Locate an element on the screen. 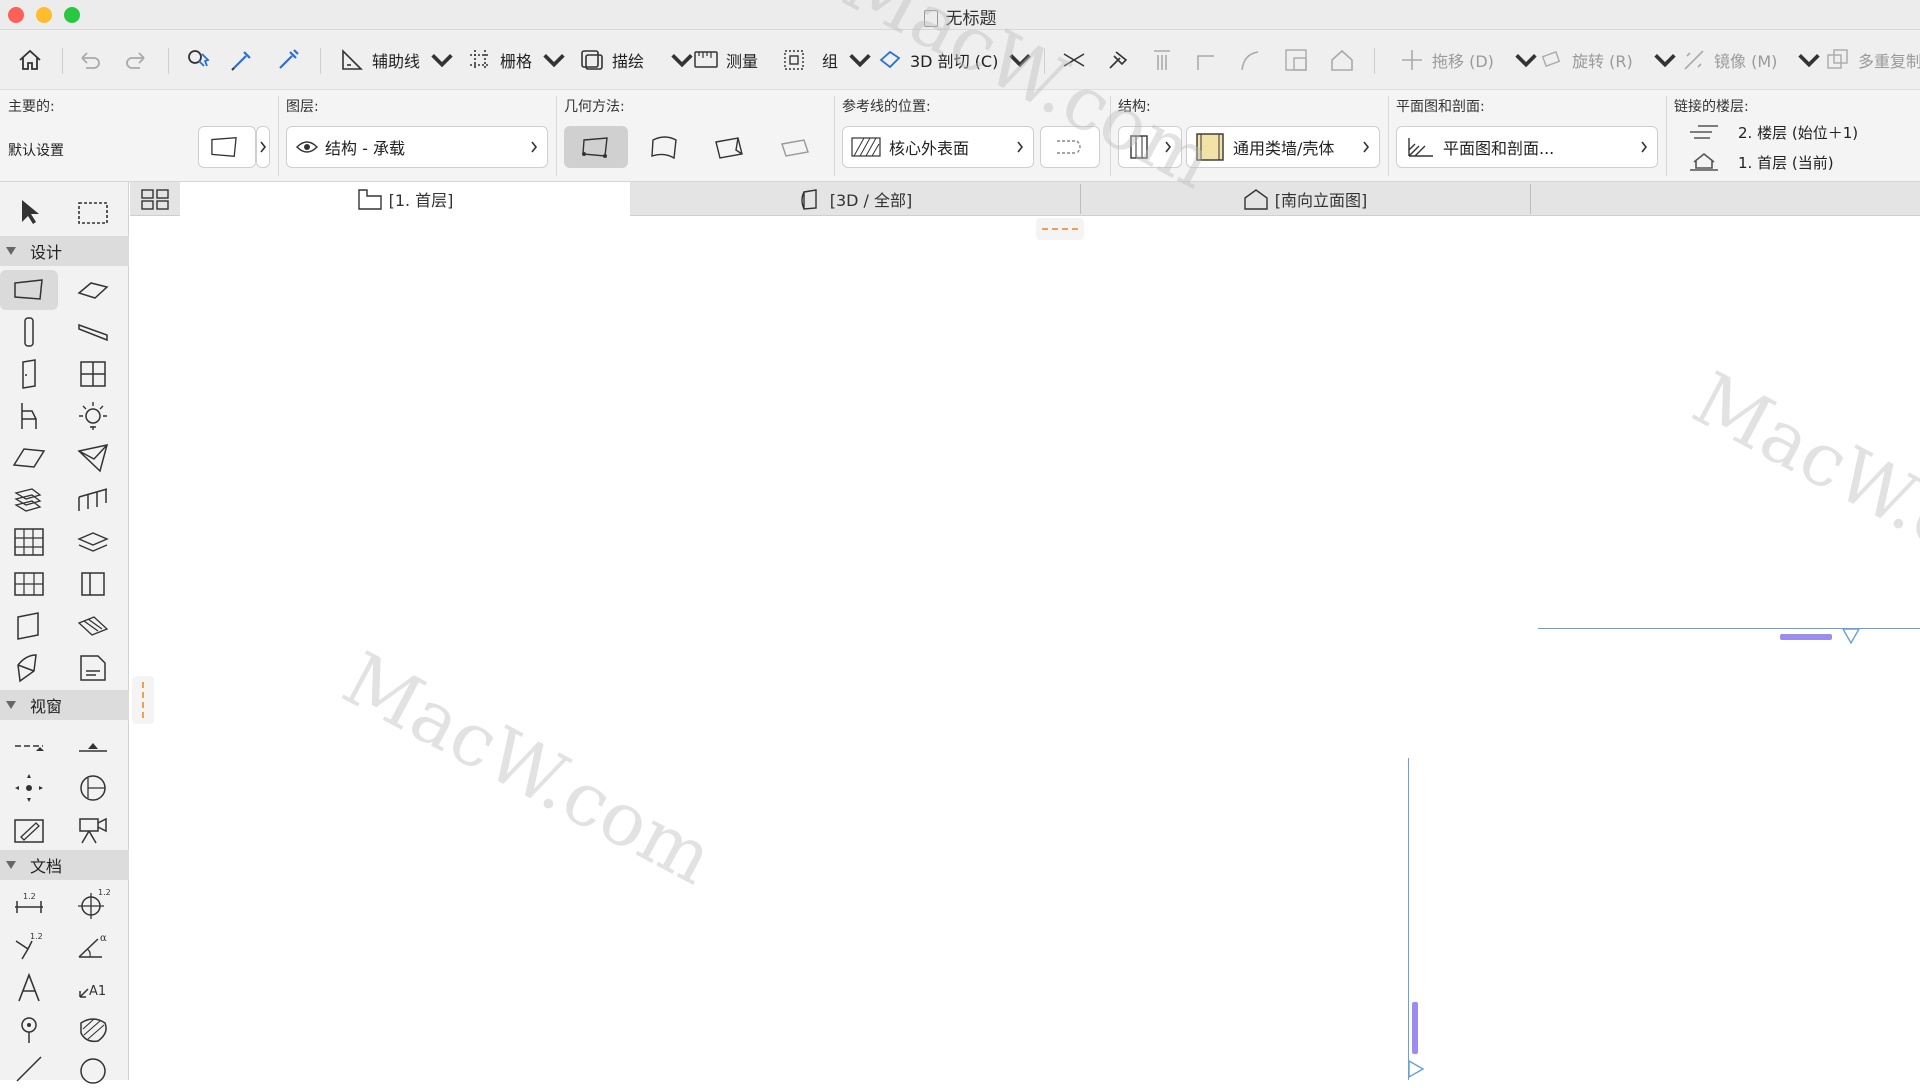  section-view: 视窗 is located at coordinates (64, 705).